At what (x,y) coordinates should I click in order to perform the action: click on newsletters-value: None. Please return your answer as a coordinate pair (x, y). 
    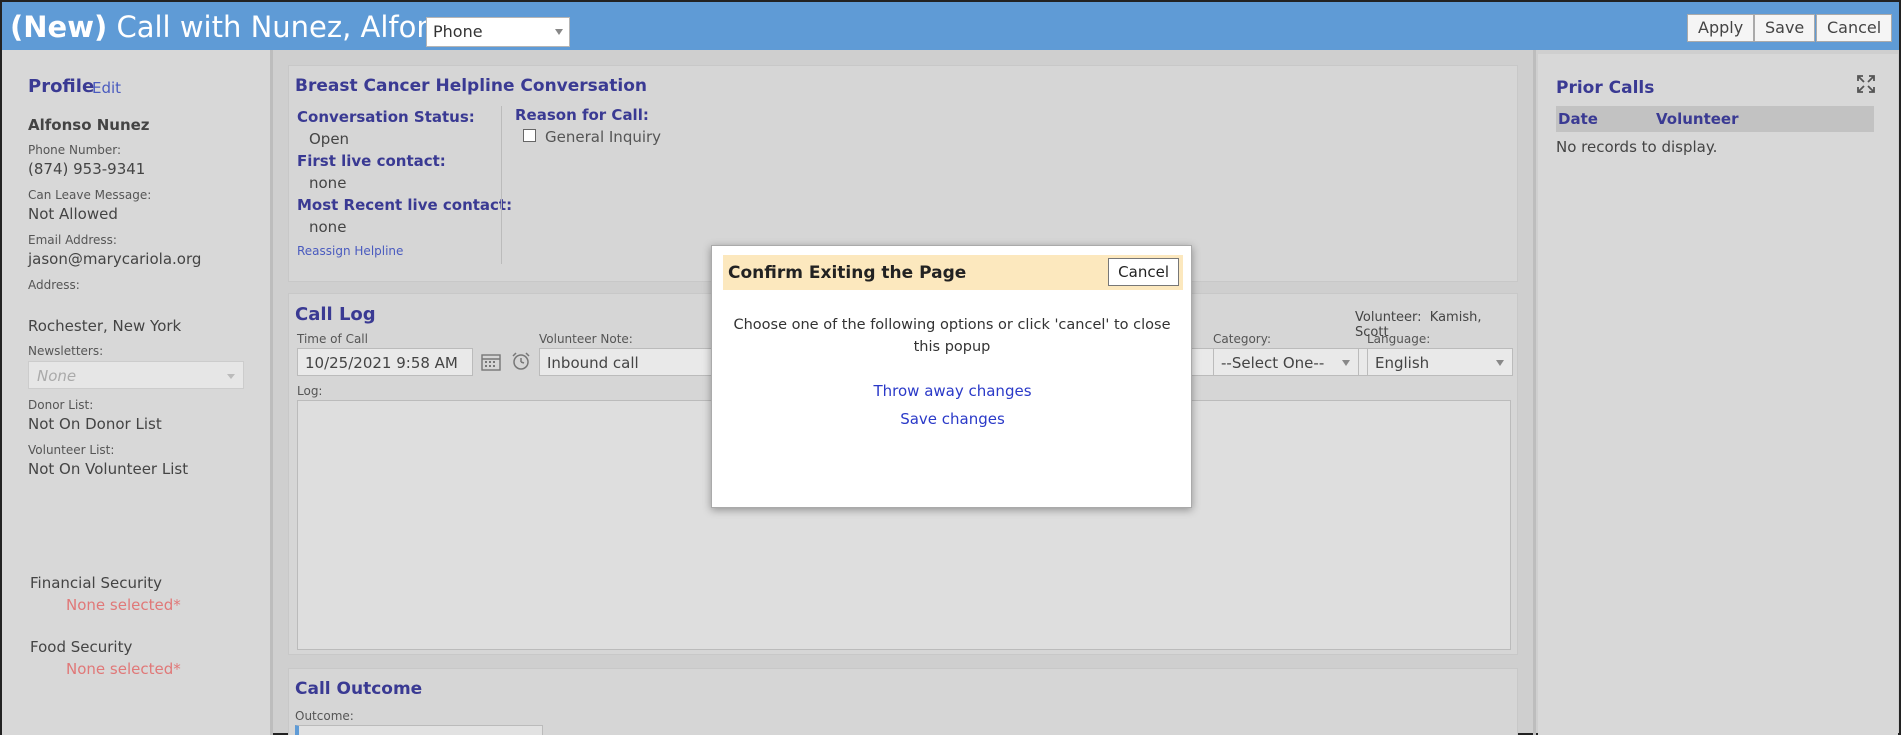
    Looking at the image, I should click on (57, 376).